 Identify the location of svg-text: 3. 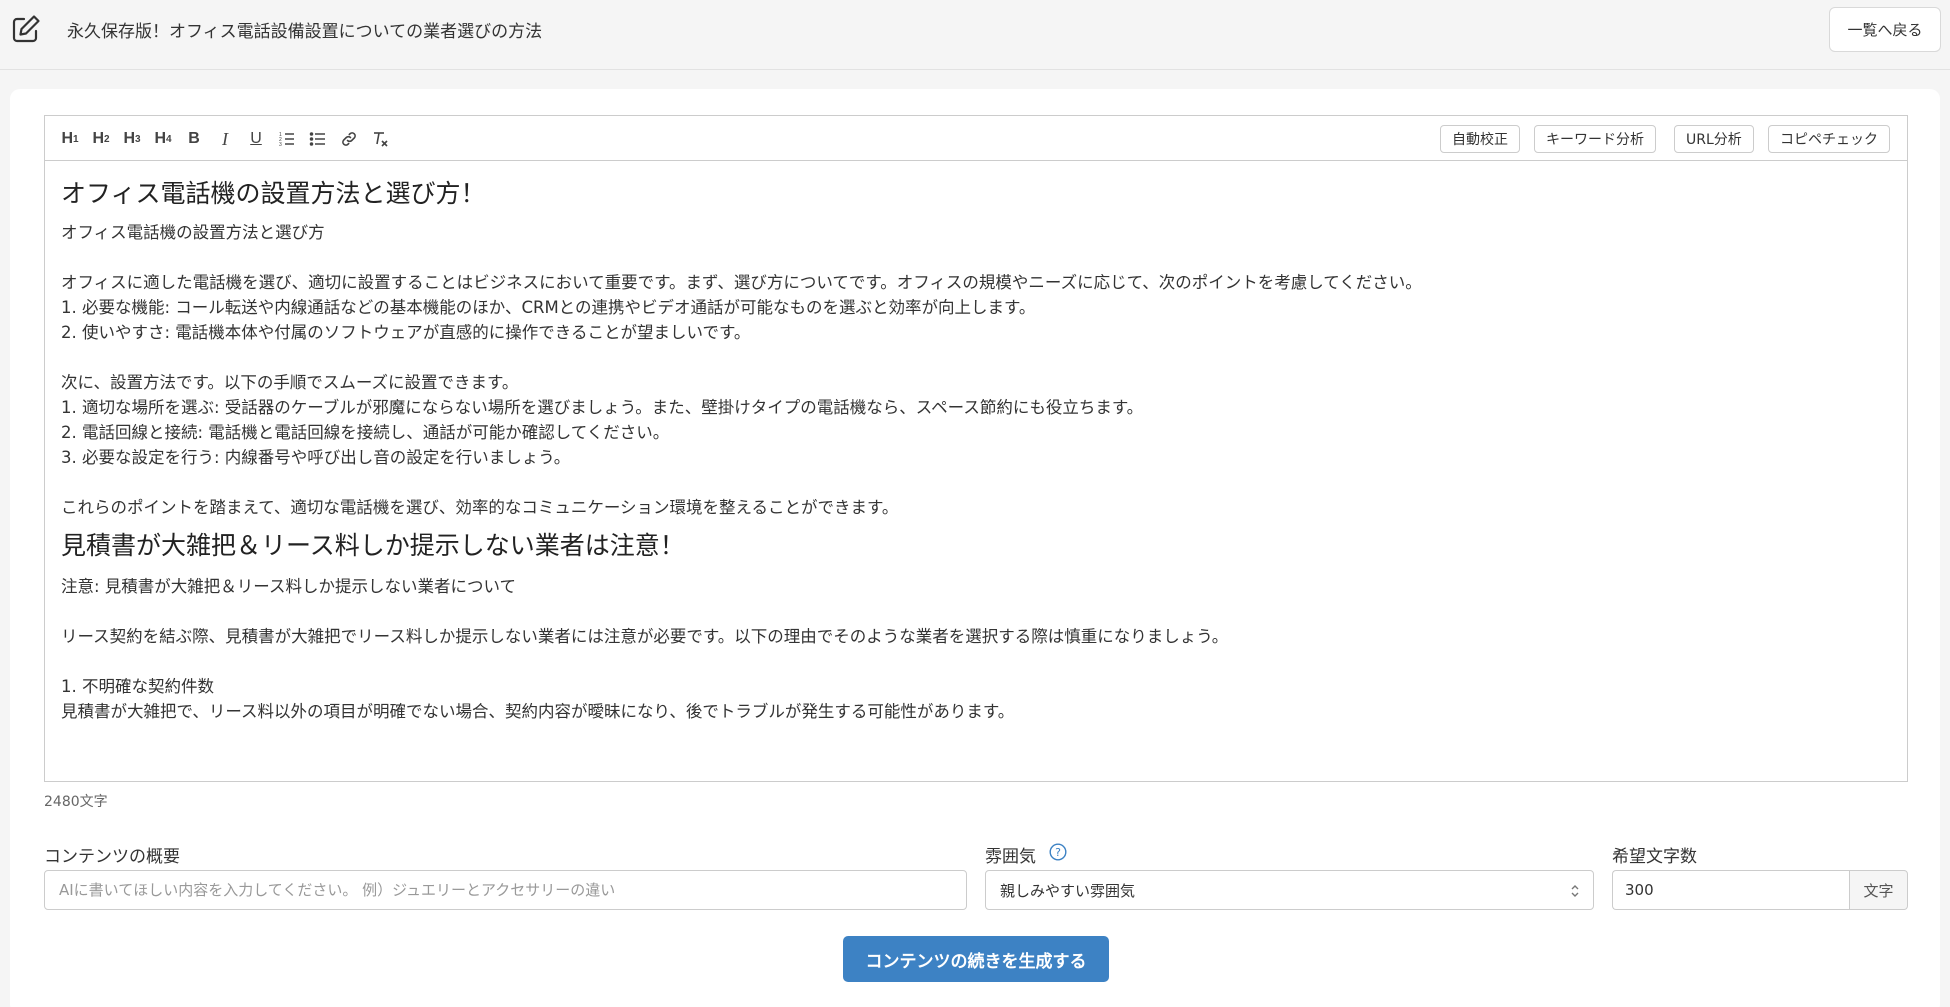
(280, 145).